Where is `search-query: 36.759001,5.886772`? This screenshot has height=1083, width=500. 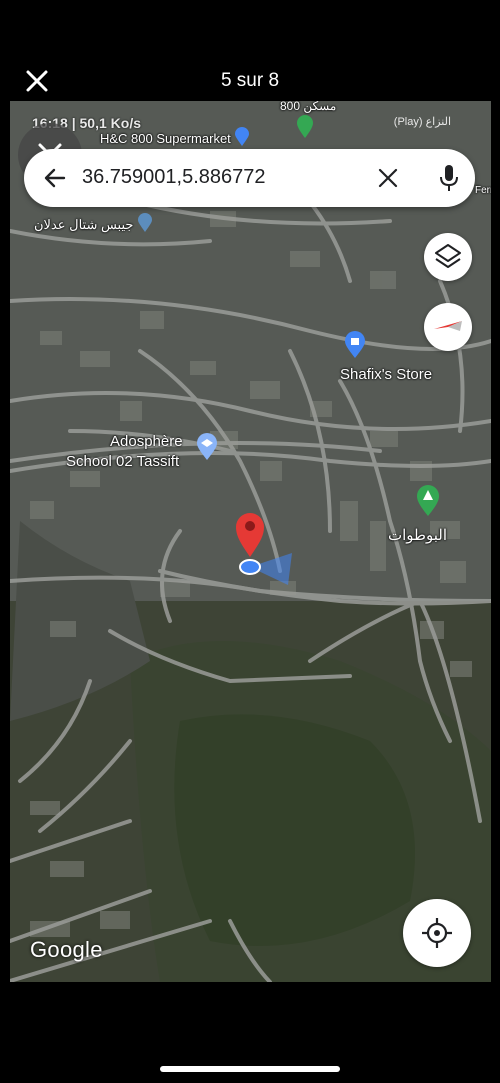
search-query: 36.759001,5.886772 is located at coordinates (174, 177).